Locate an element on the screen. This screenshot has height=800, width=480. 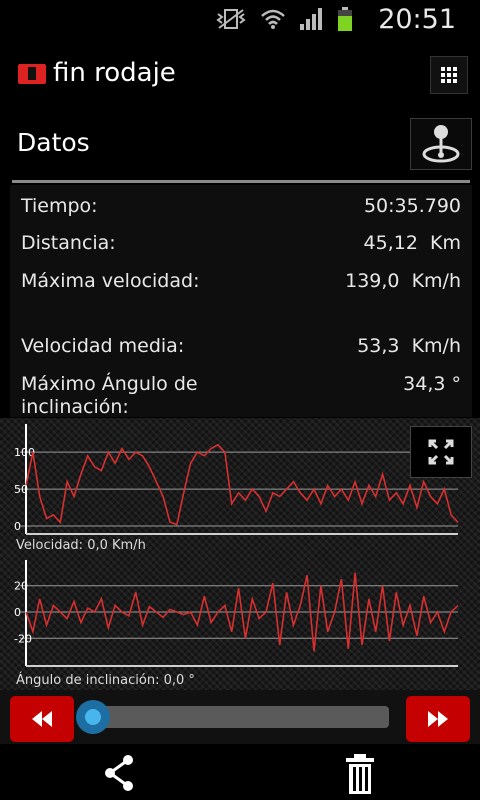
progress-track is located at coordinates (236, 717).